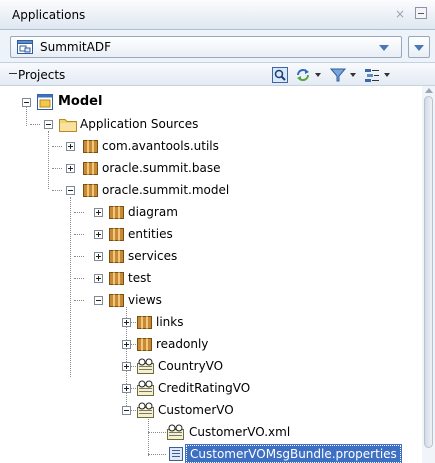 This screenshot has width=435, height=463. Describe the element at coordinates (75, 47) in the screenshot. I see `application-name: SummitADF` at that location.